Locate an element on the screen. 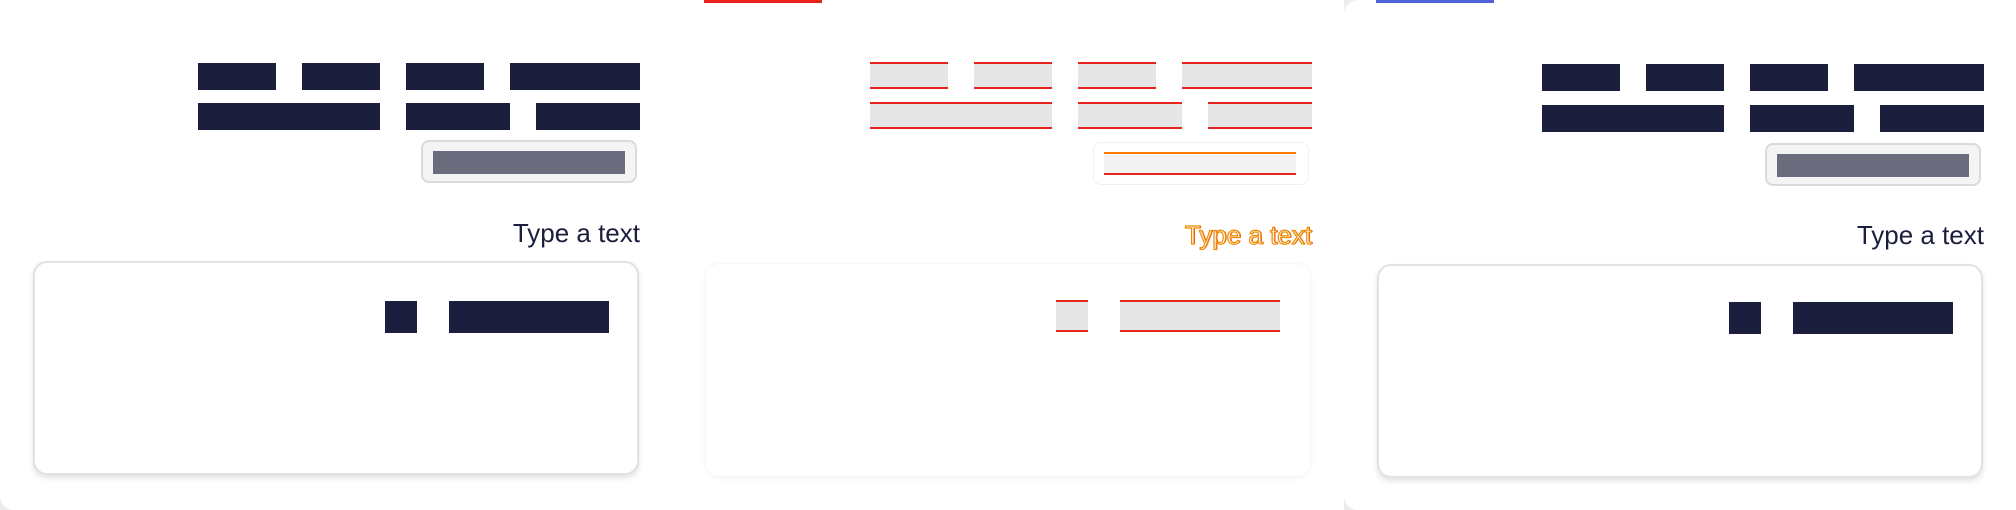 Image resolution: width=2016 pixels, height=510 pixels. top-accent-blue is located at coordinates (1435, 1).